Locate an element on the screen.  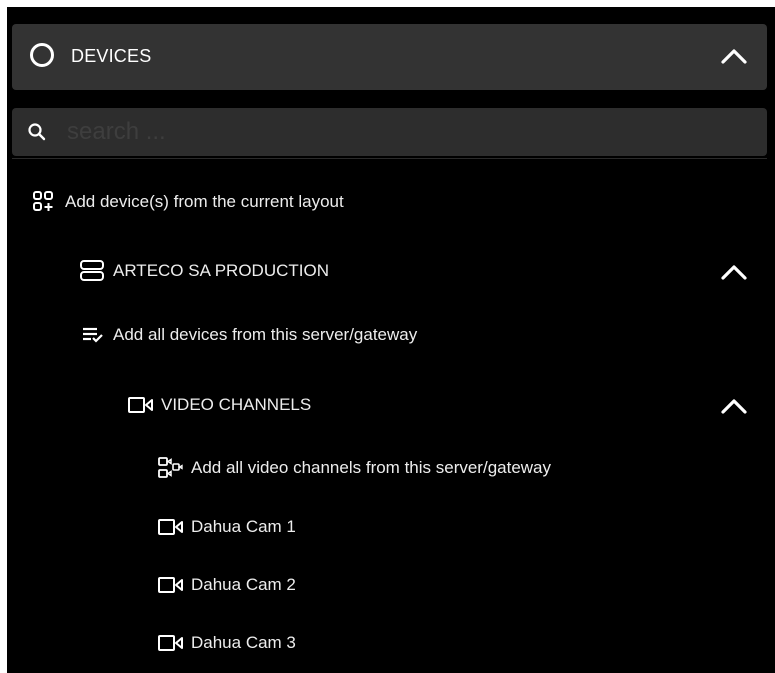
video-channels-item: VIDEO CHANNELS is located at coordinates (219, 405).